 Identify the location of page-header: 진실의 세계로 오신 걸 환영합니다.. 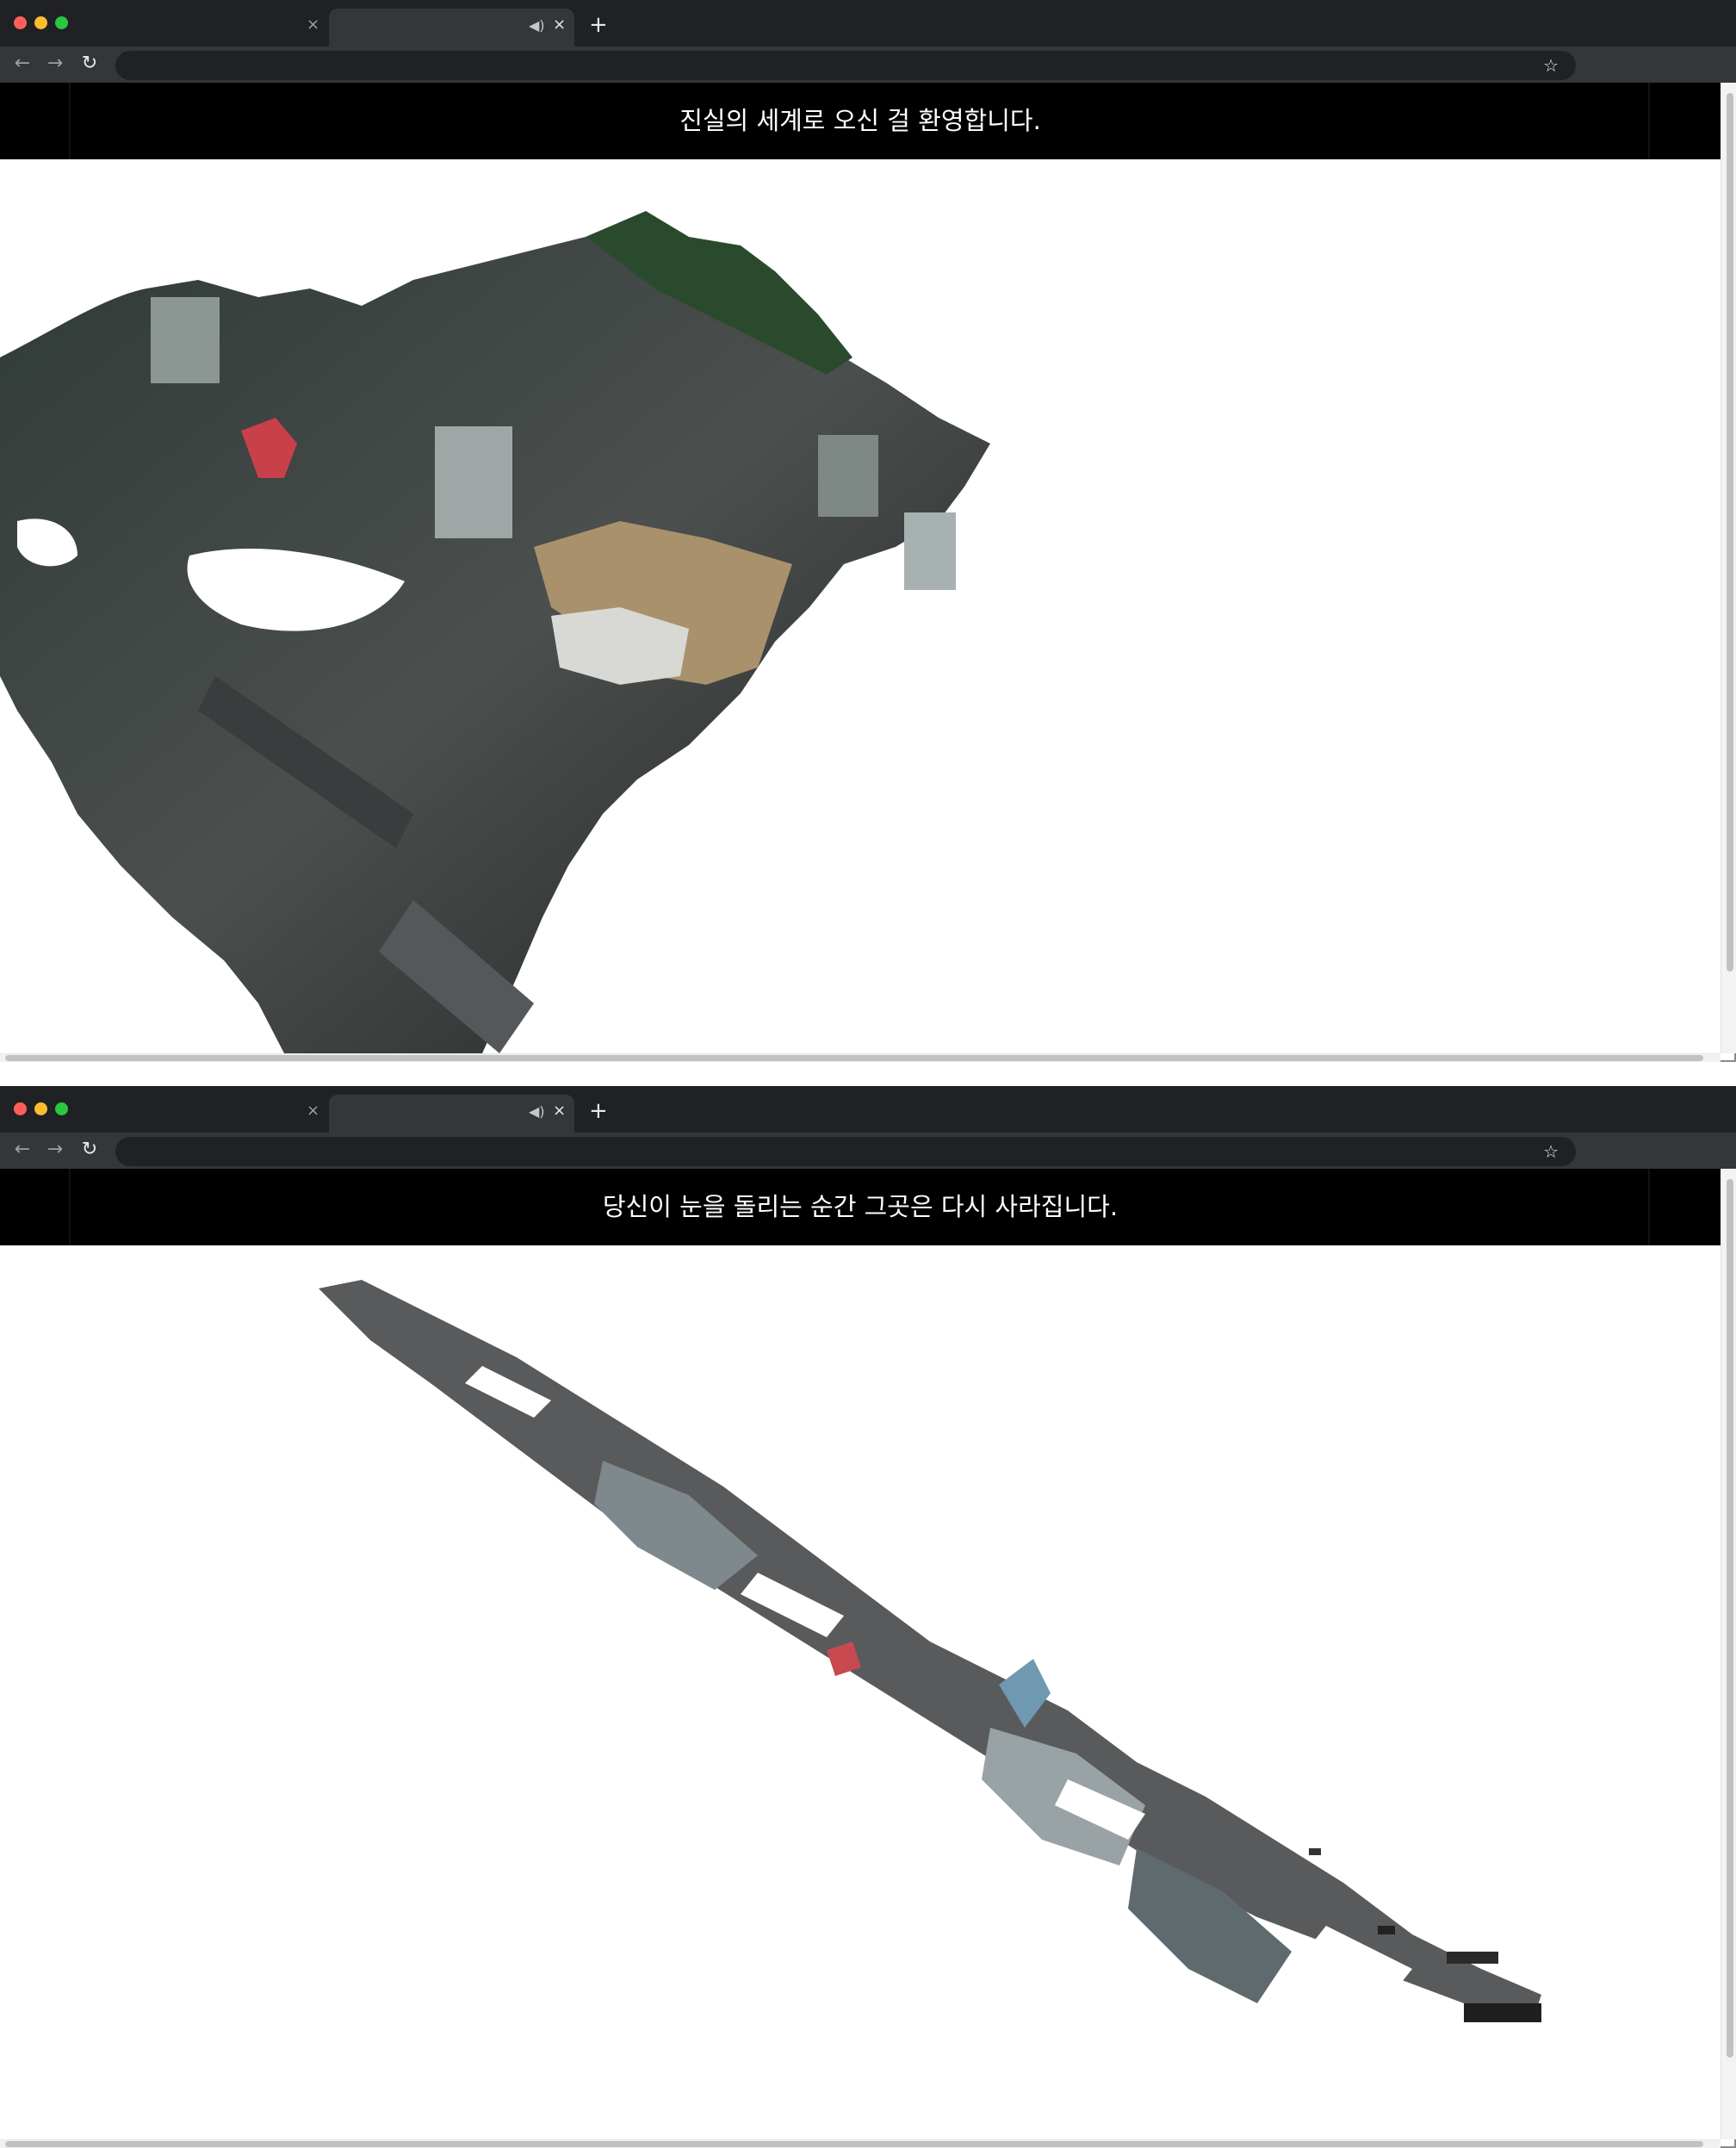
(860, 121).